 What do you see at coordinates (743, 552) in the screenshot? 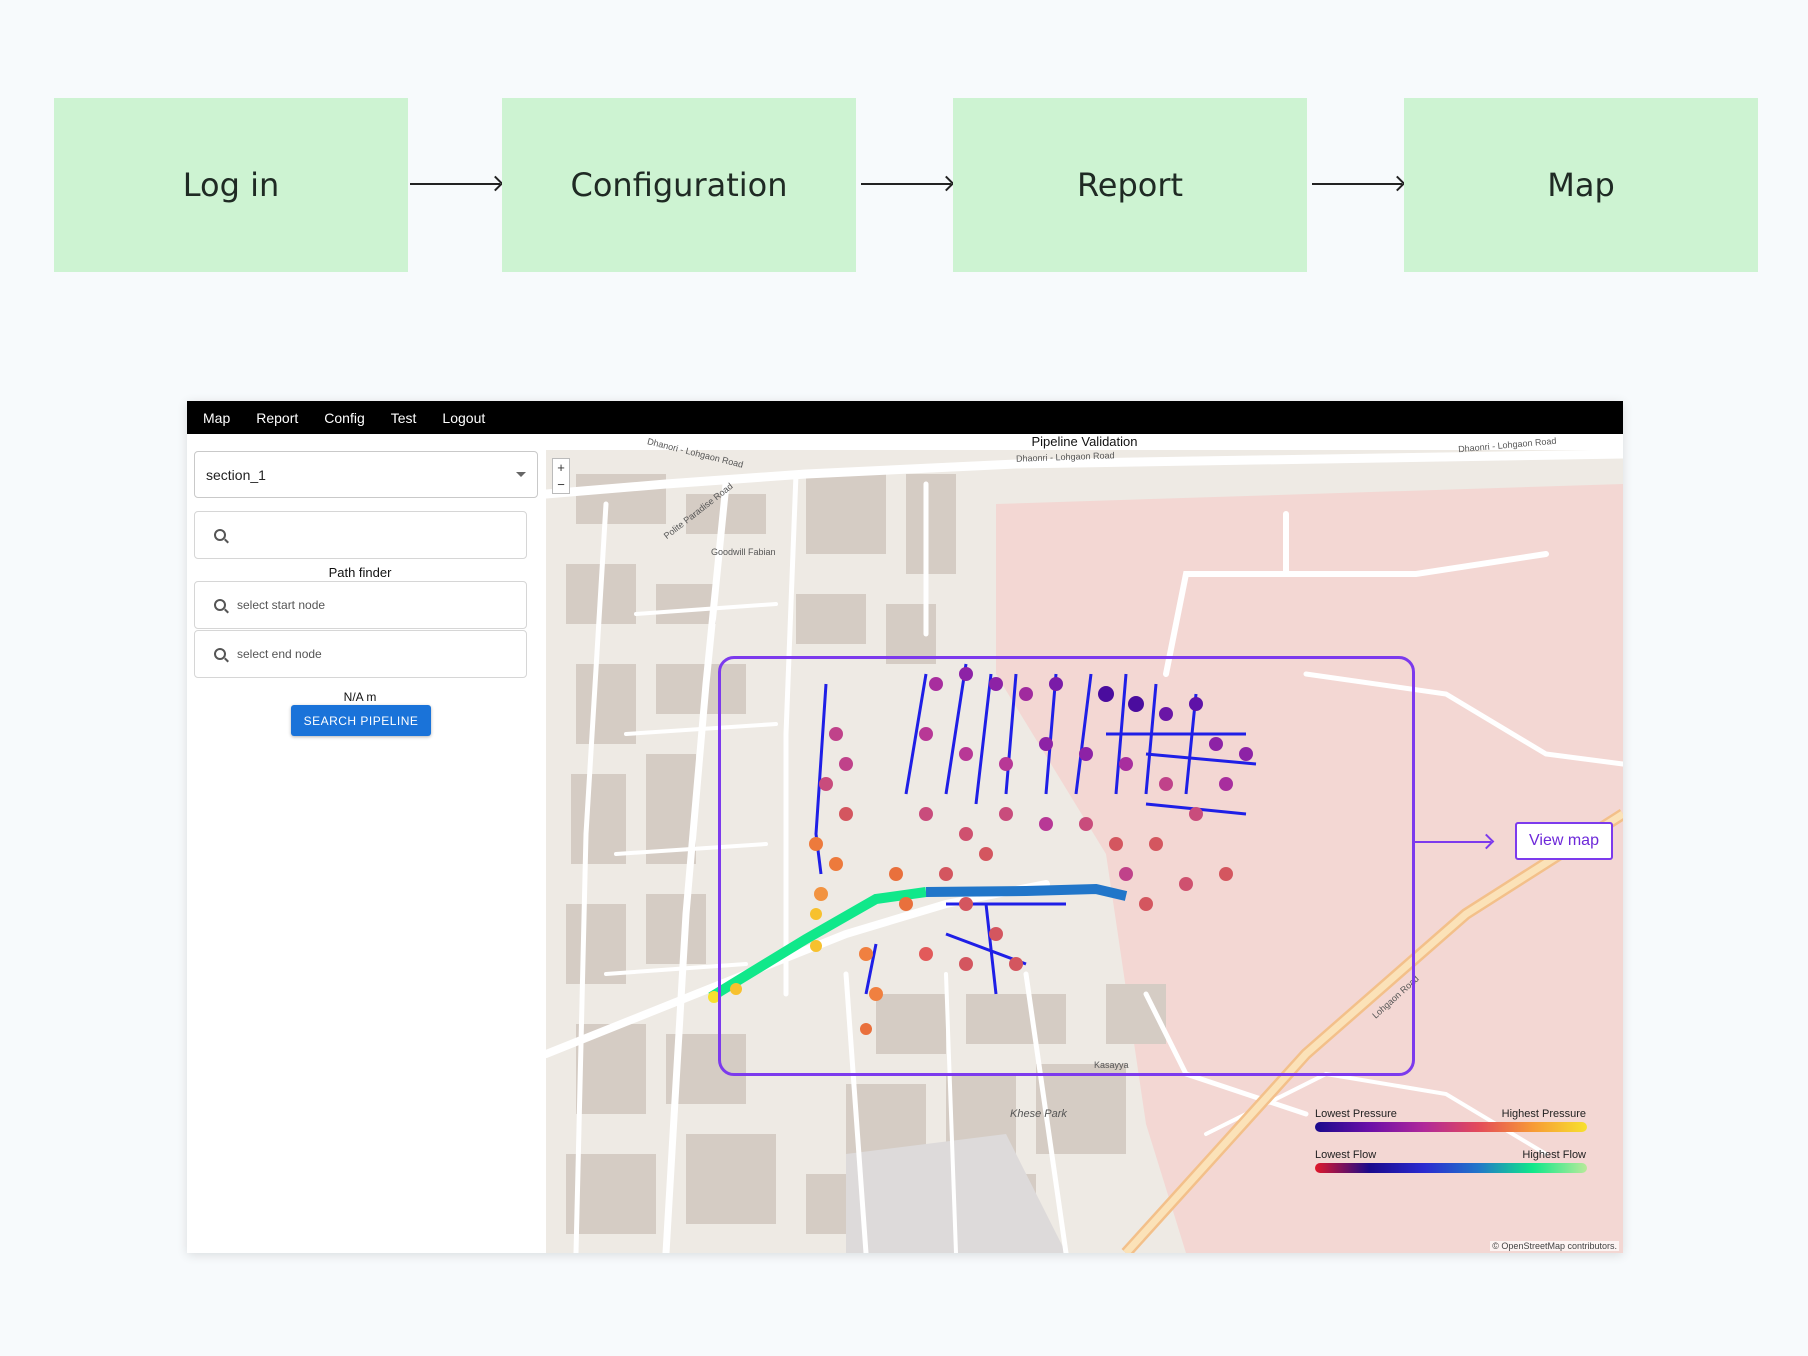
I see `road-label: Goodwill Fabian` at bounding box center [743, 552].